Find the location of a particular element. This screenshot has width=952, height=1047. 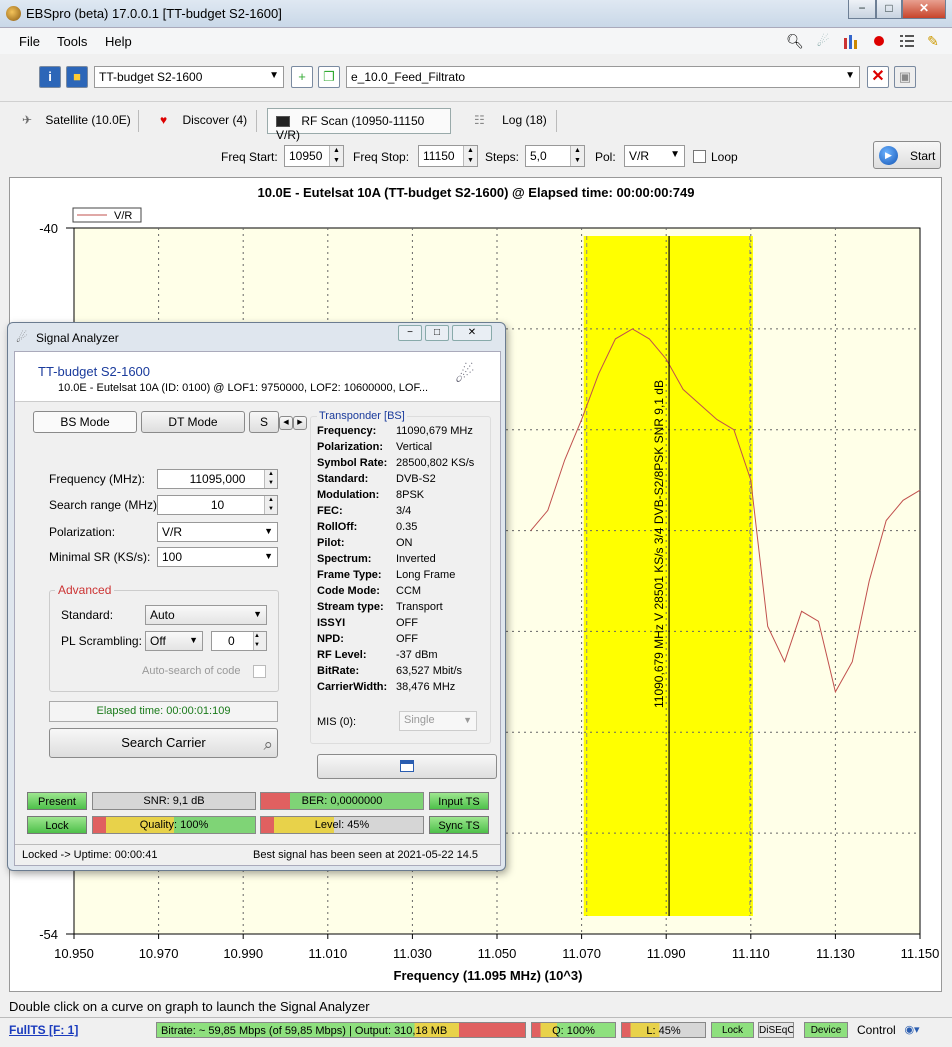

device-select-value: TT-budget S2-1600 is located at coordinates (151, 77).